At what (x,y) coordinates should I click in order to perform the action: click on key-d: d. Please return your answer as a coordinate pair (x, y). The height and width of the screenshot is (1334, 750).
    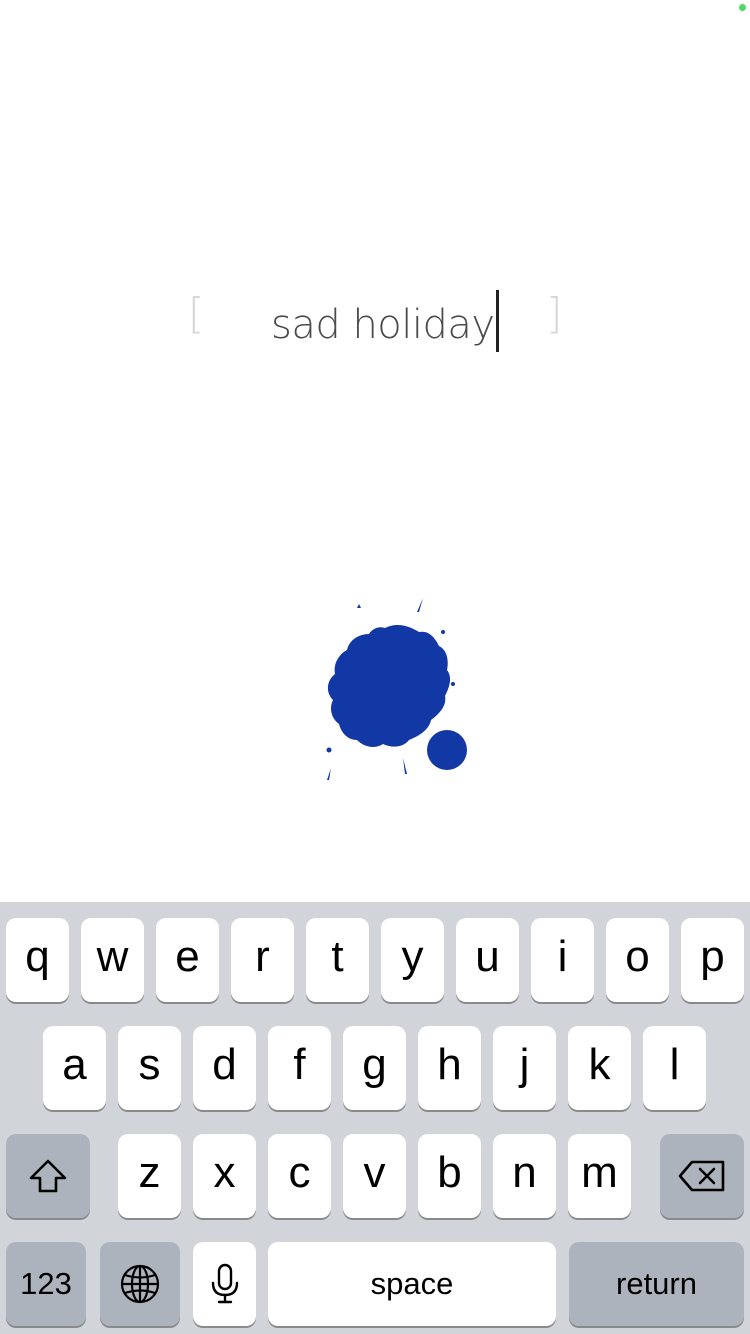
    Looking at the image, I should click on (224, 1068).